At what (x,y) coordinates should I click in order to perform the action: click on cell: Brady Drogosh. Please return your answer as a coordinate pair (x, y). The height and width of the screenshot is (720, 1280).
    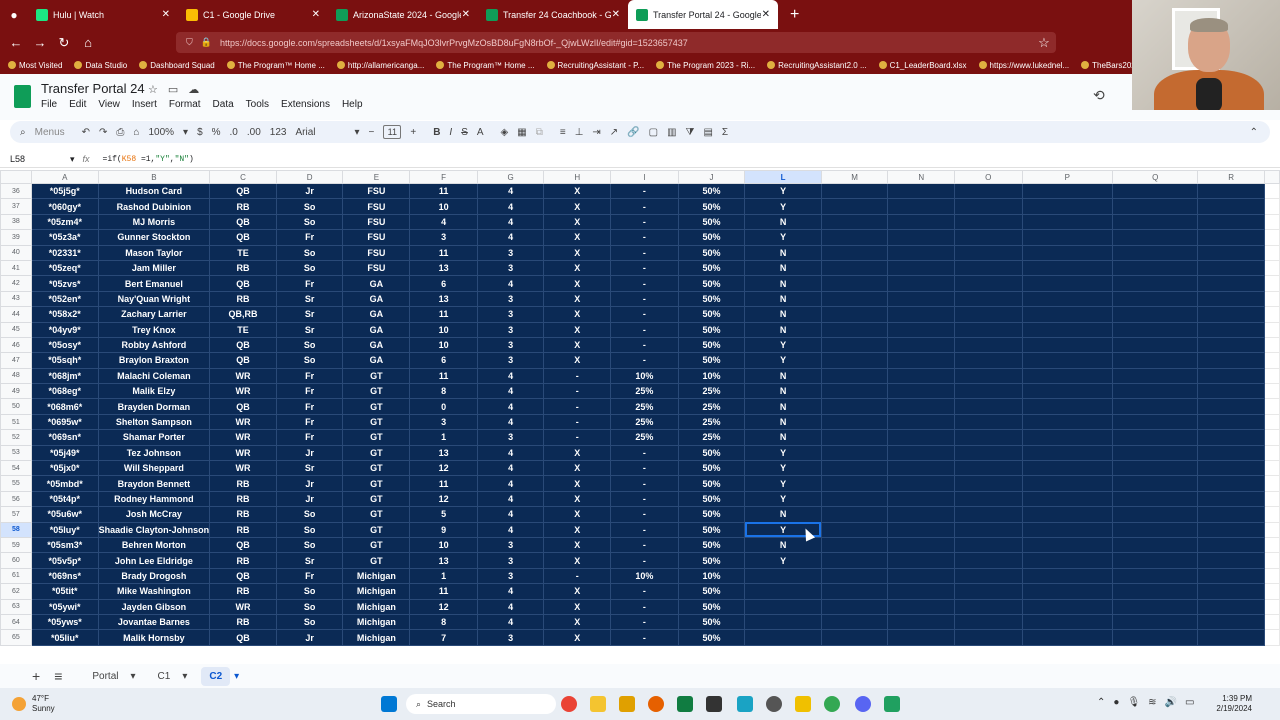
    Looking at the image, I should click on (154, 576).